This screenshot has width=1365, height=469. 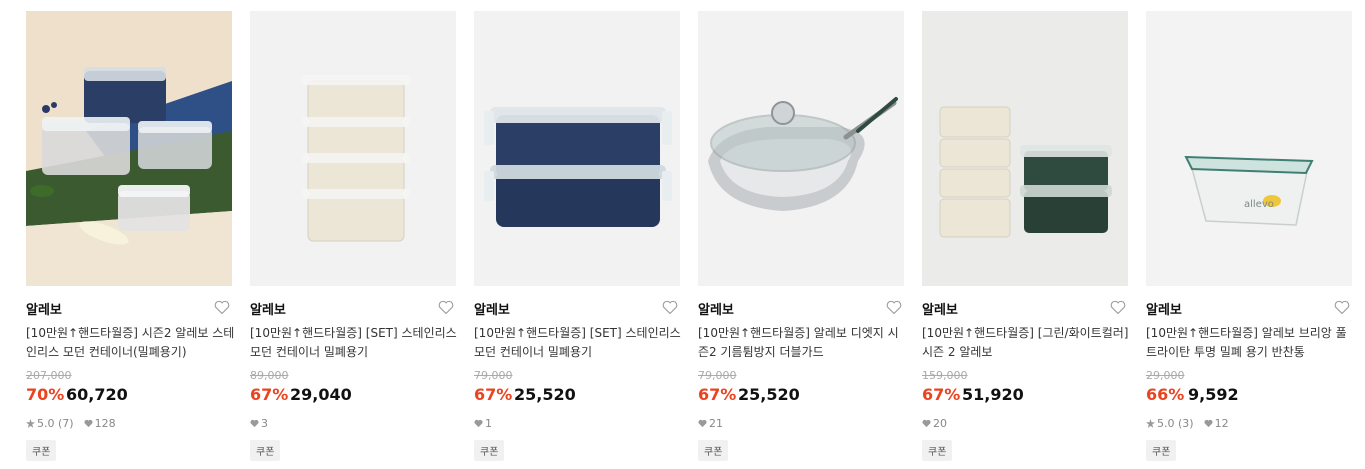 What do you see at coordinates (1027, 343) in the screenshot?
I see `product-title: [10만원↑핸드타월증] [그린/화이트컬러] 시즌 2 알레보` at bounding box center [1027, 343].